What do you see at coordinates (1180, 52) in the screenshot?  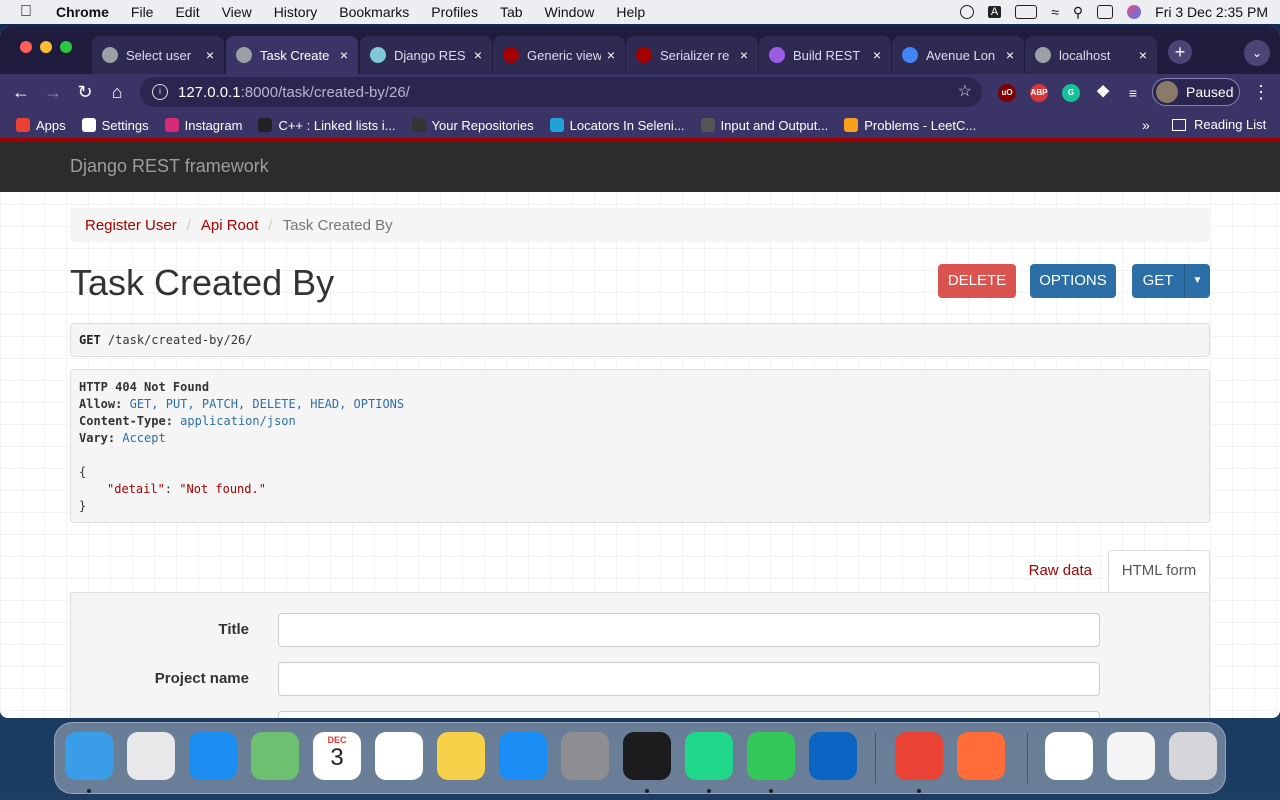 I see `new-tab-button: +` at bounding box center [1180, 52].